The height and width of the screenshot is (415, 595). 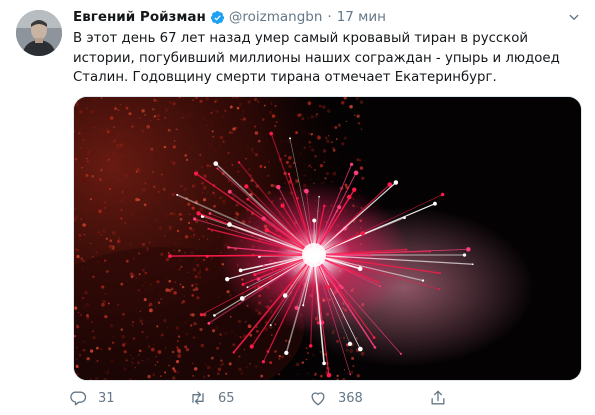 I want to click on avatar-photo, so click(x=39, y=33).